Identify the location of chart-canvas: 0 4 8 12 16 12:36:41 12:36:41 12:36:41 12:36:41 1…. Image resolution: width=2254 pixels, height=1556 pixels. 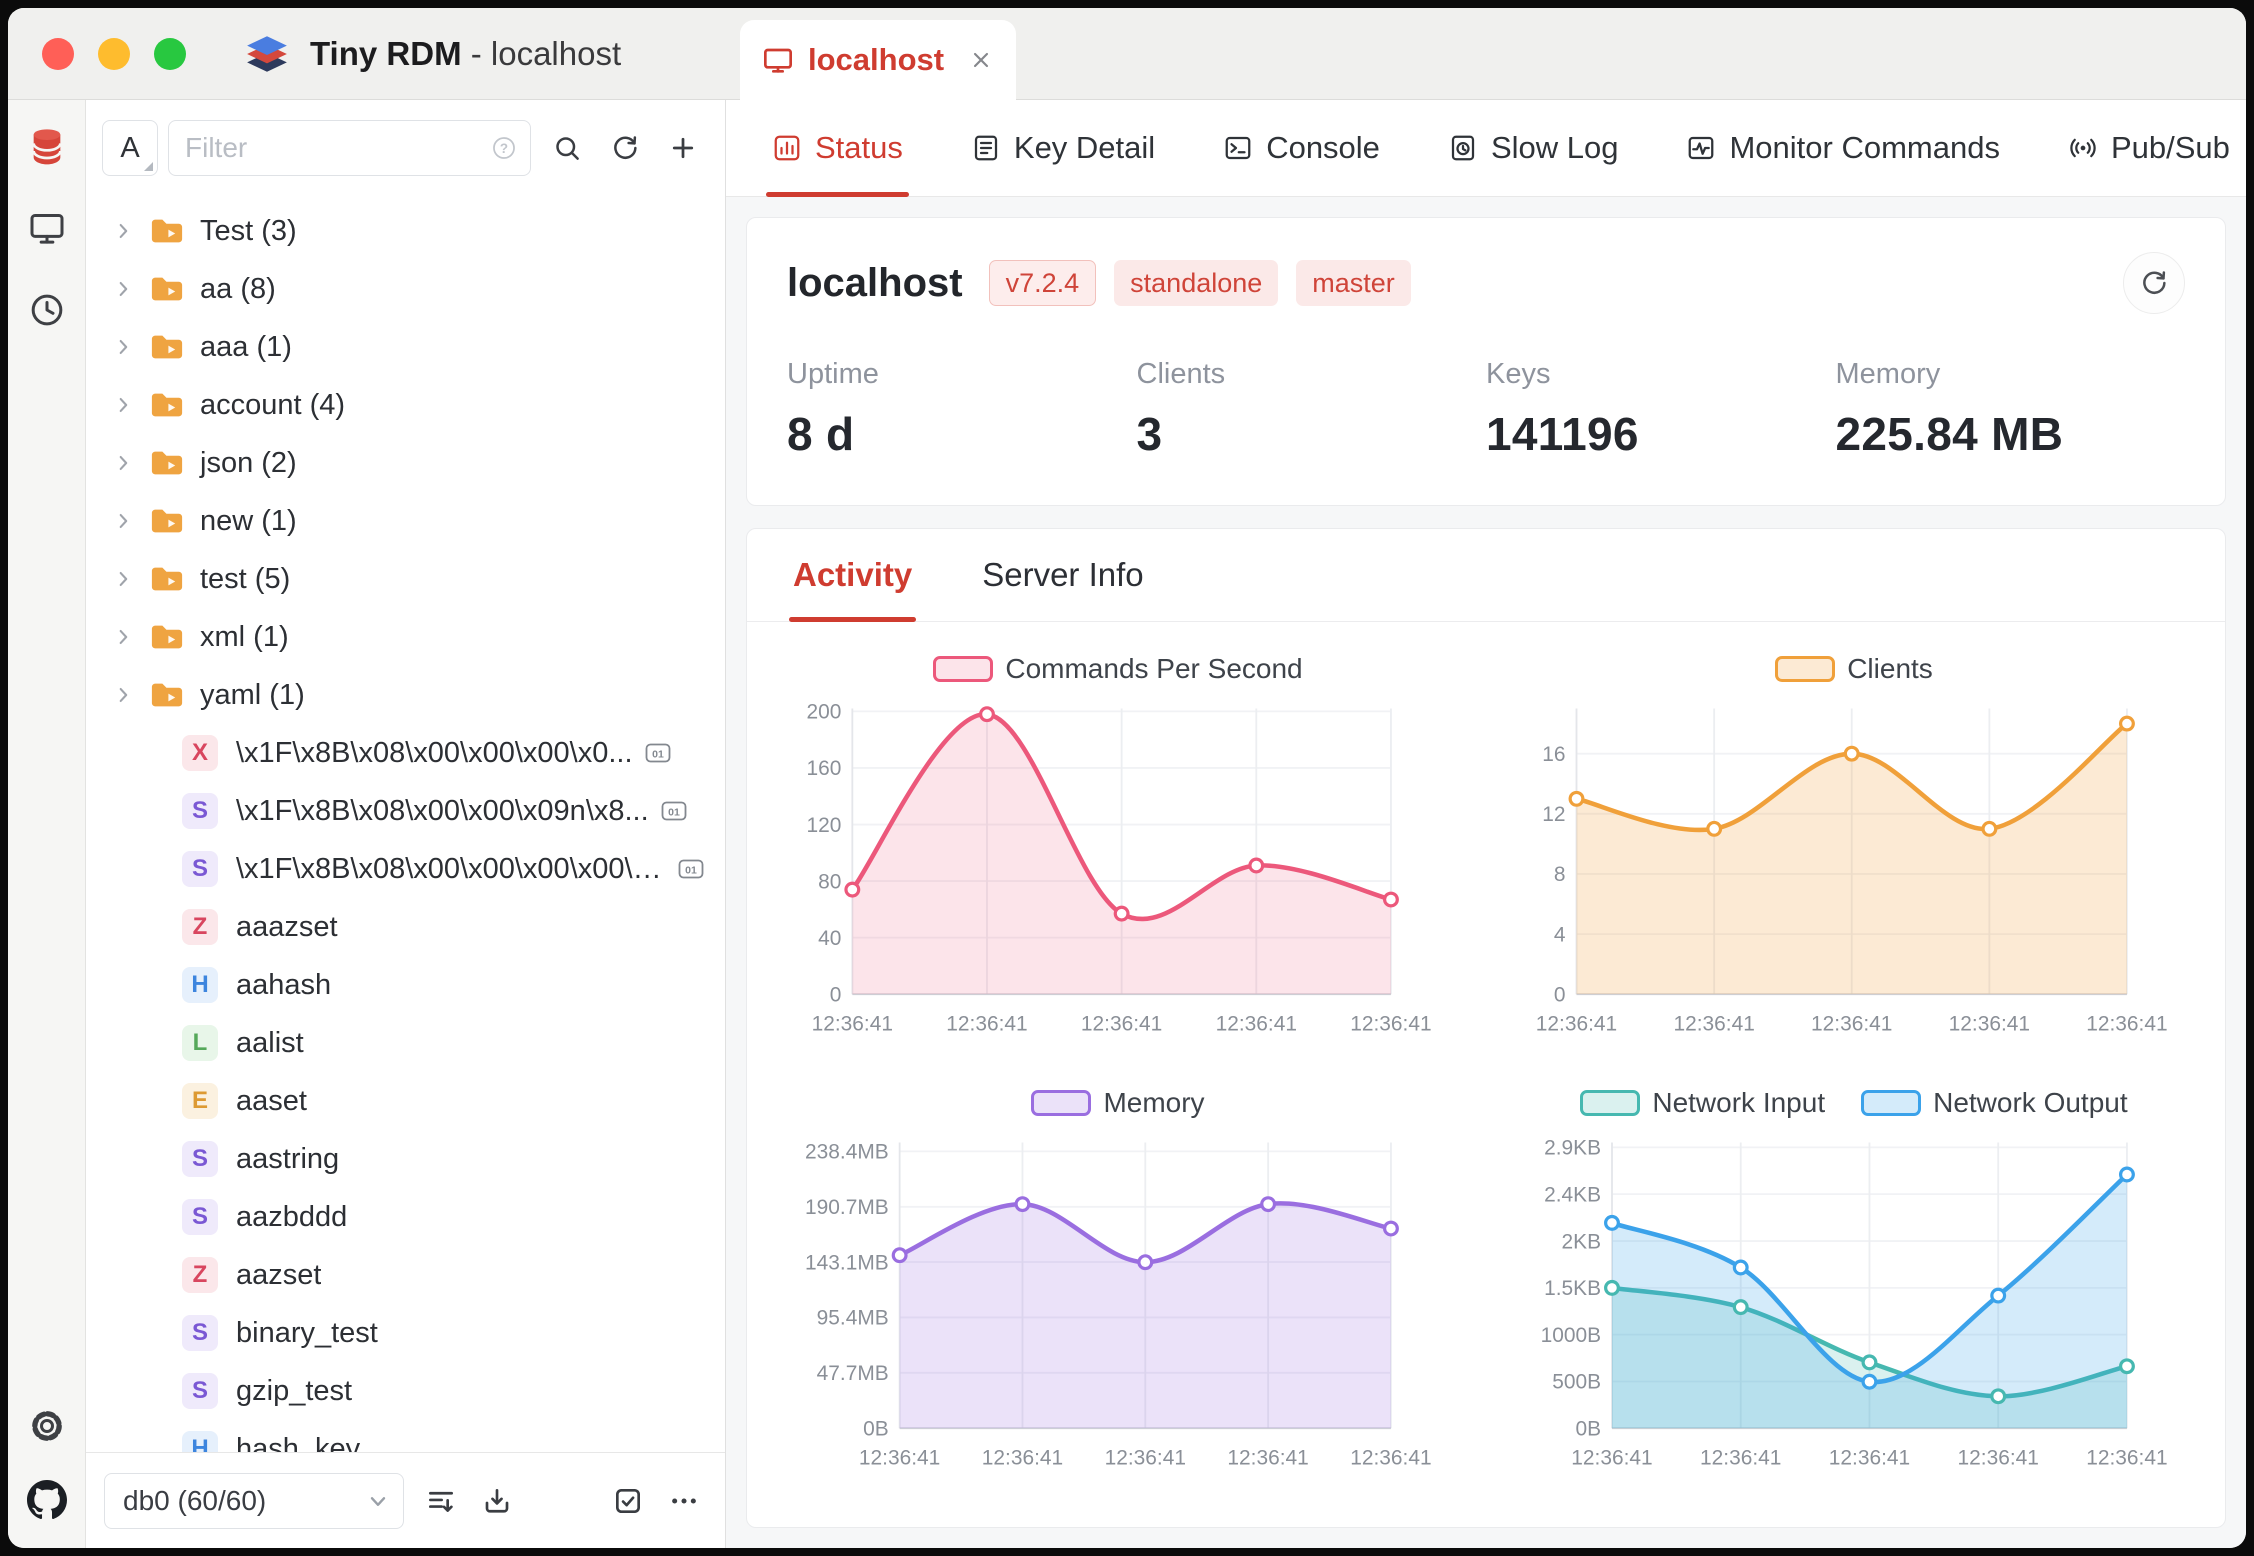
(1852, 872).